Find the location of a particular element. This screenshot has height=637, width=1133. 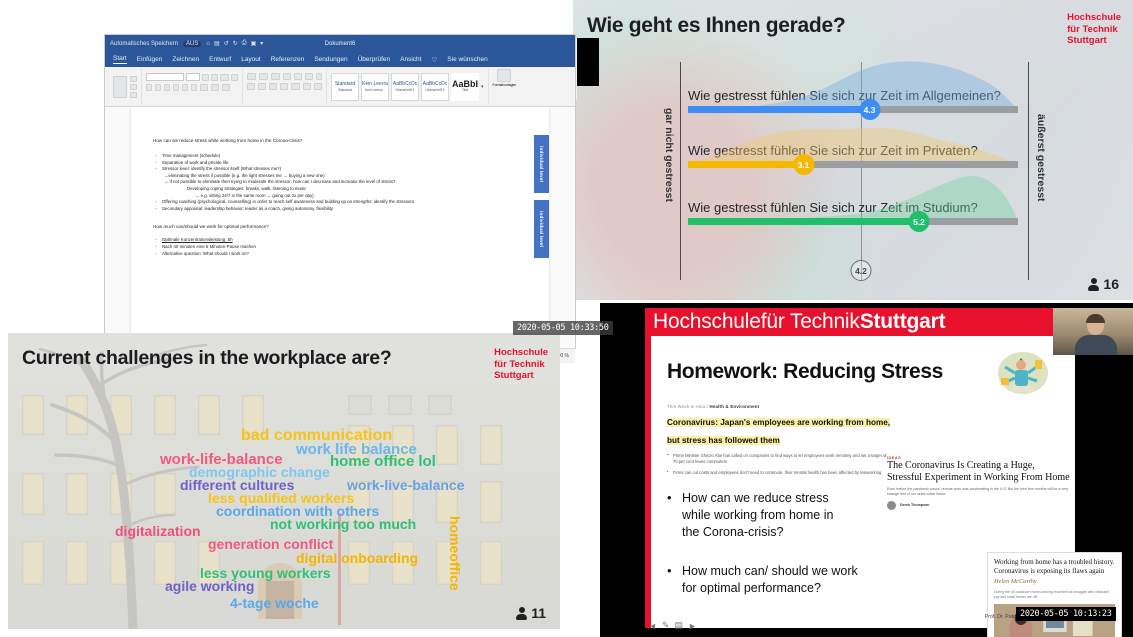

ribbon-group-styles-pane: Formatvorlagen is located at coordinates (505, 86).